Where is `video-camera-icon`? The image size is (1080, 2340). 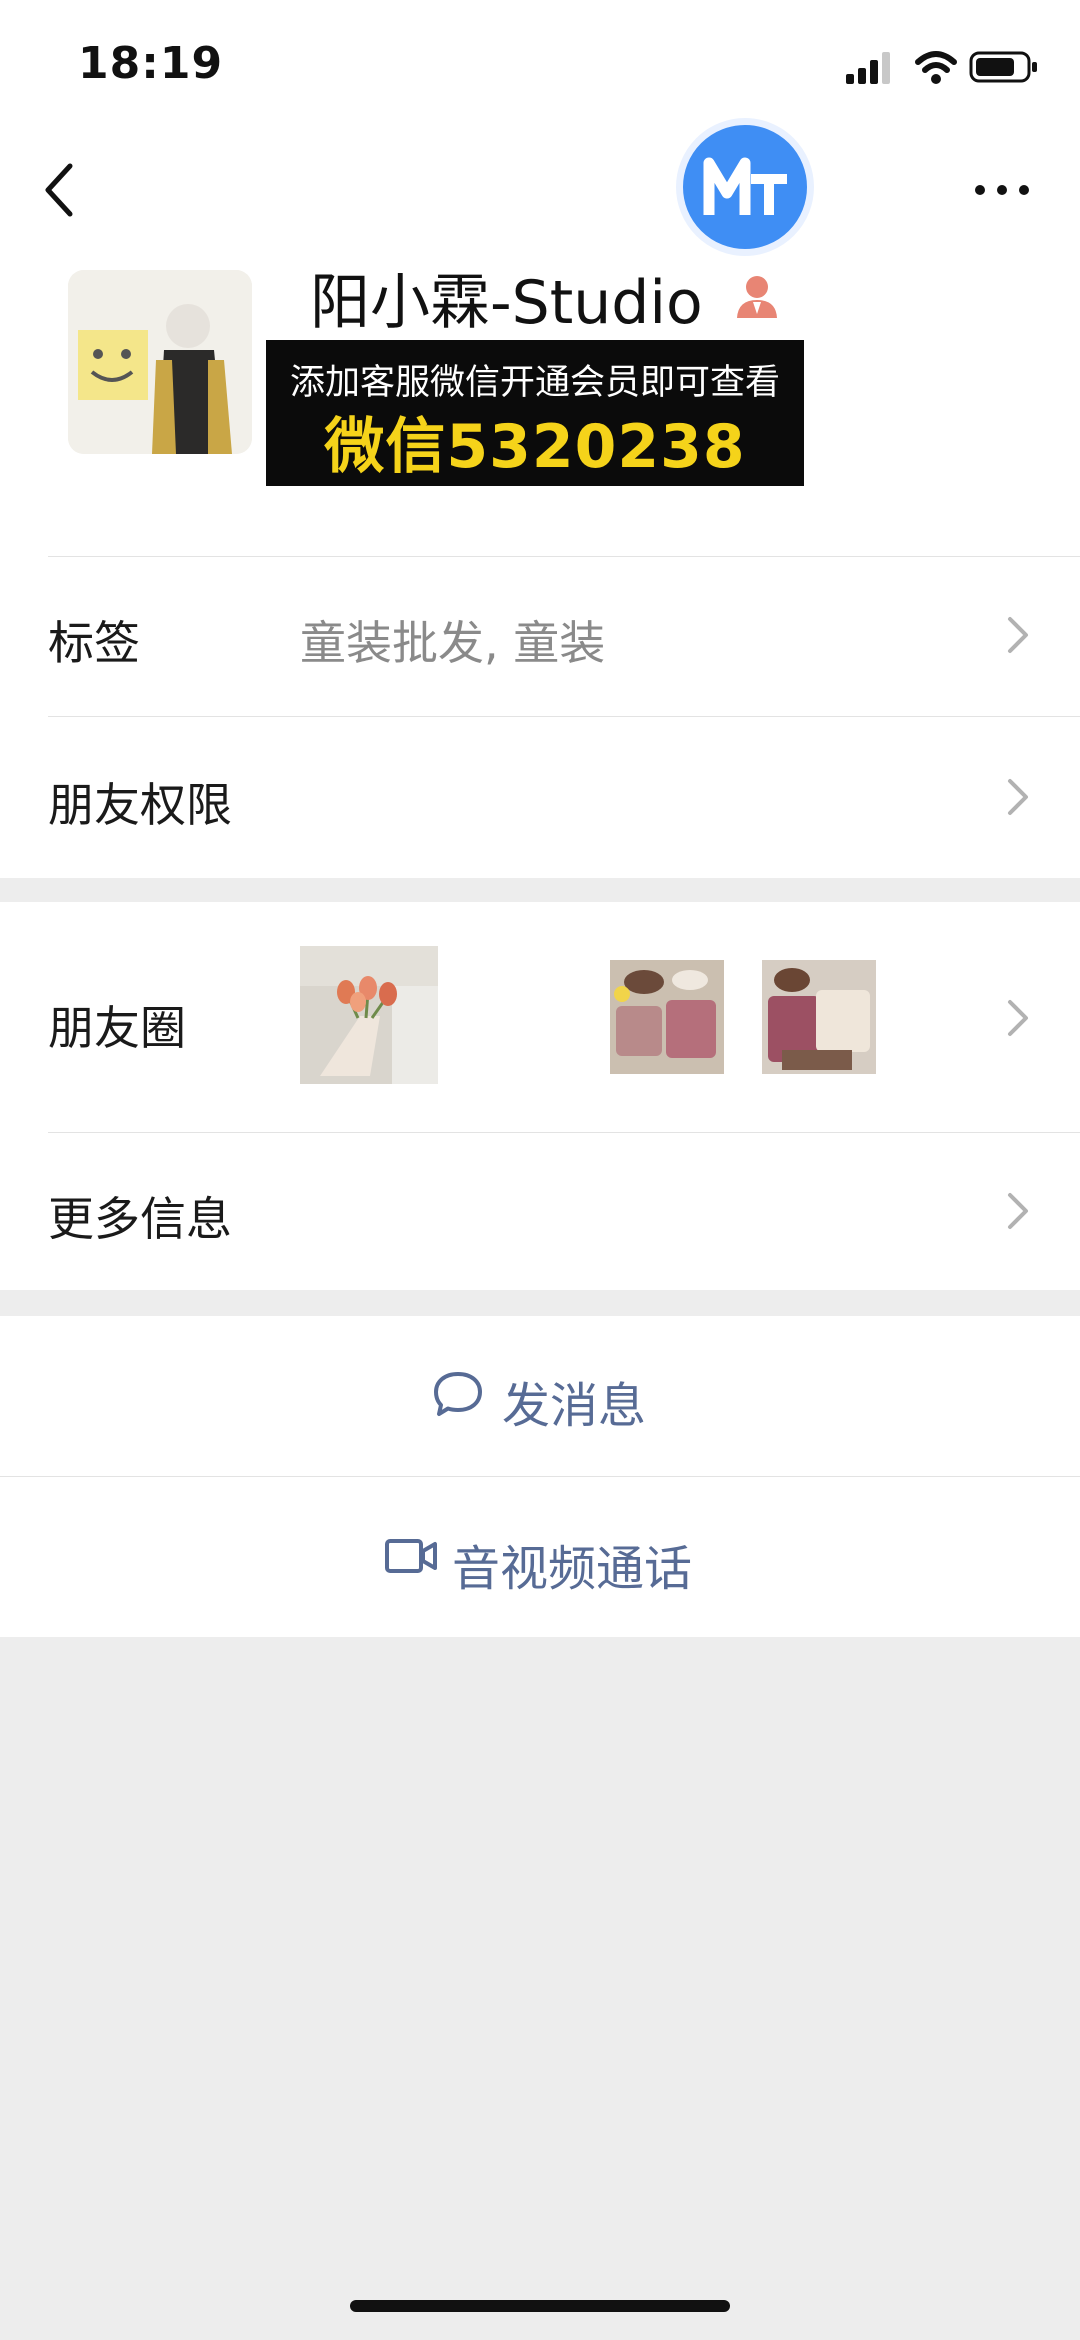
video-camera-icon is located at coordinates (411, 1556).